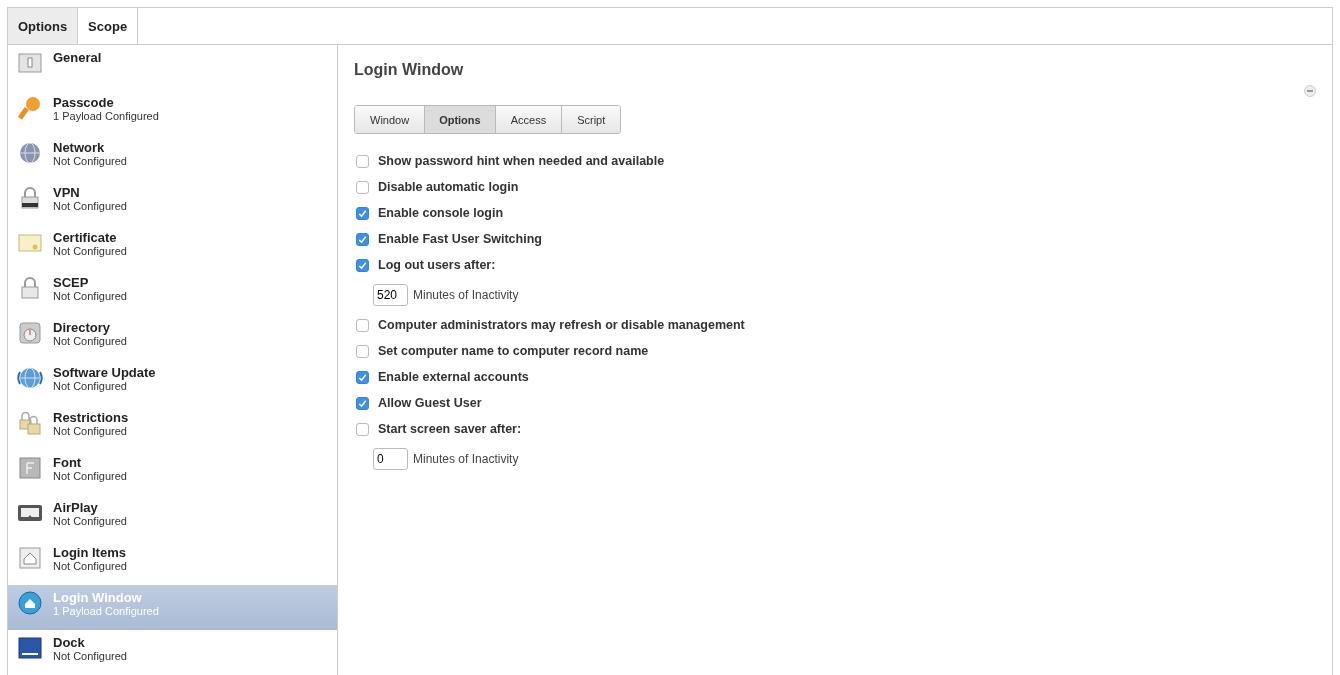 Image resolution: width=1340 pixels, height=675 pixels. What do you see at coordinates (390, 295) in the screenshot?
I see `minutes-field: 520` at bounding box center [390, 295].